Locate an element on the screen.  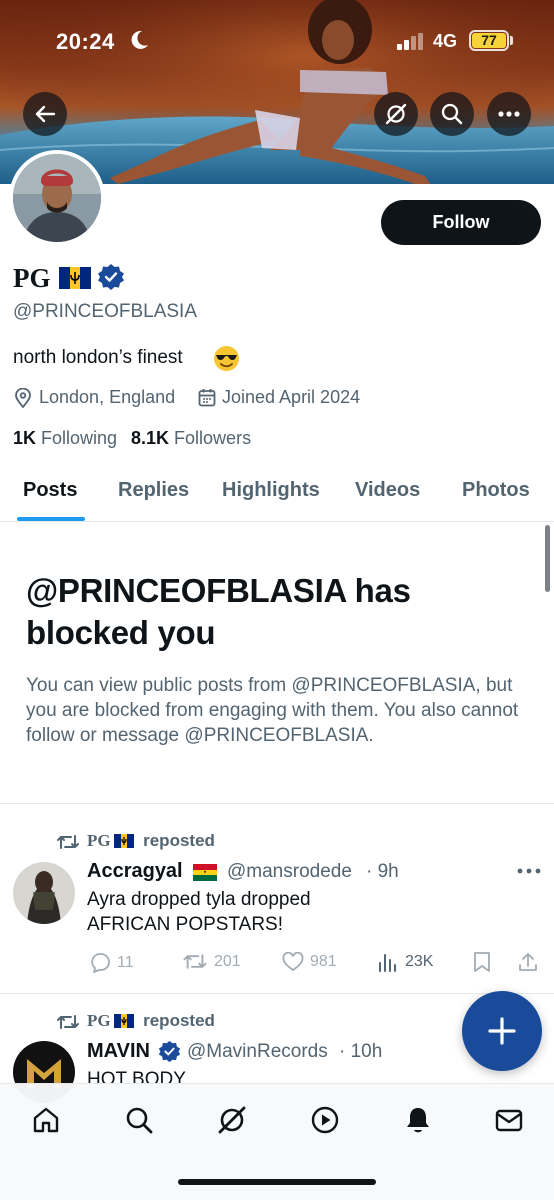
profile-location: London, England is located at coordinates (107, 397).